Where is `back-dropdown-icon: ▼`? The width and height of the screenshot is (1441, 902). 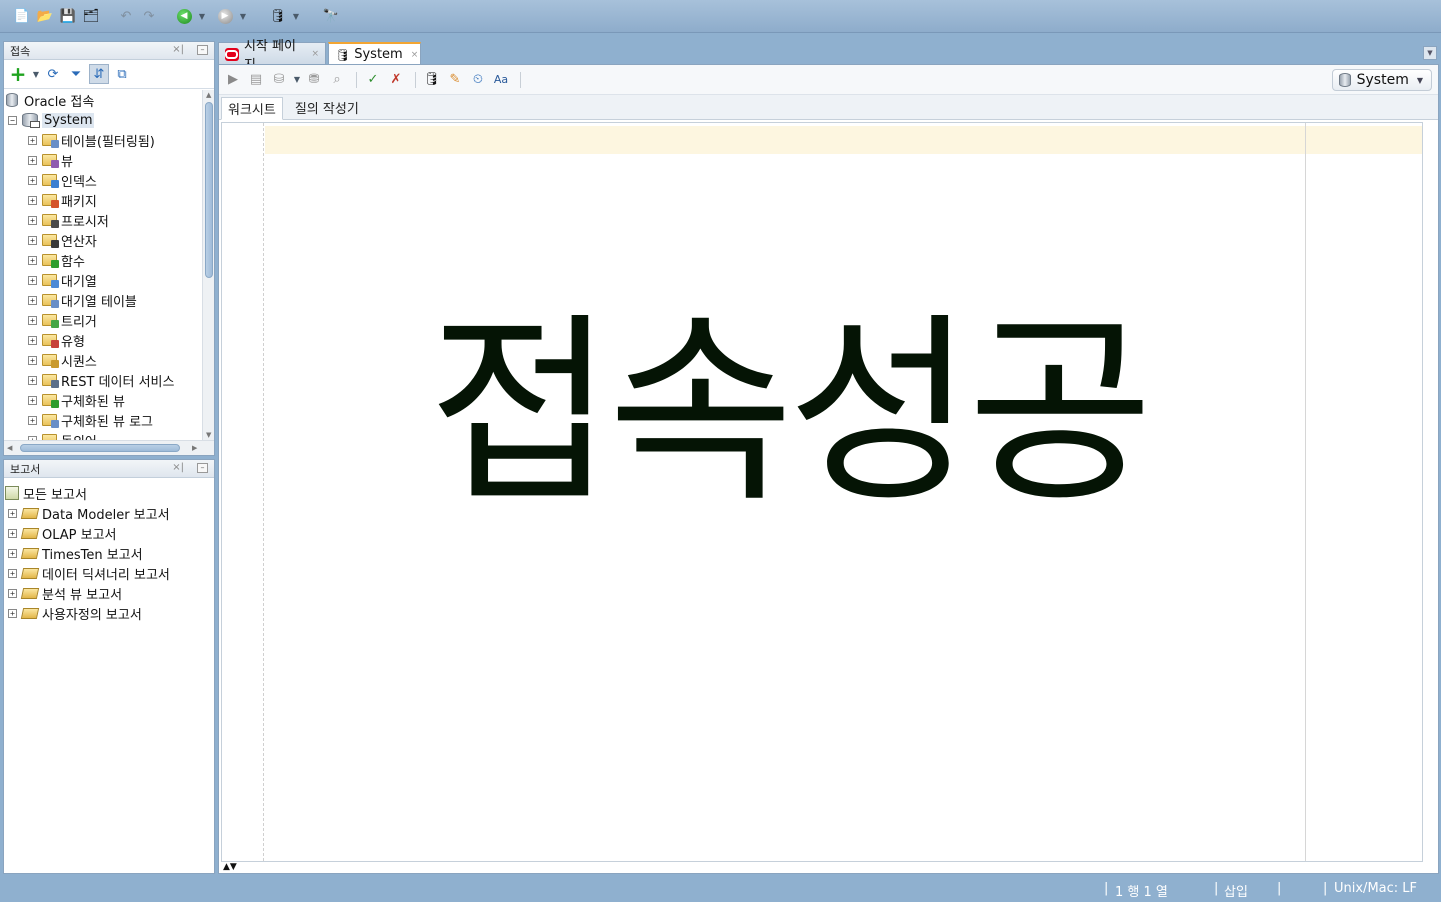
back-dropdown-icon: ▼ is located at coordinates (202, 16).